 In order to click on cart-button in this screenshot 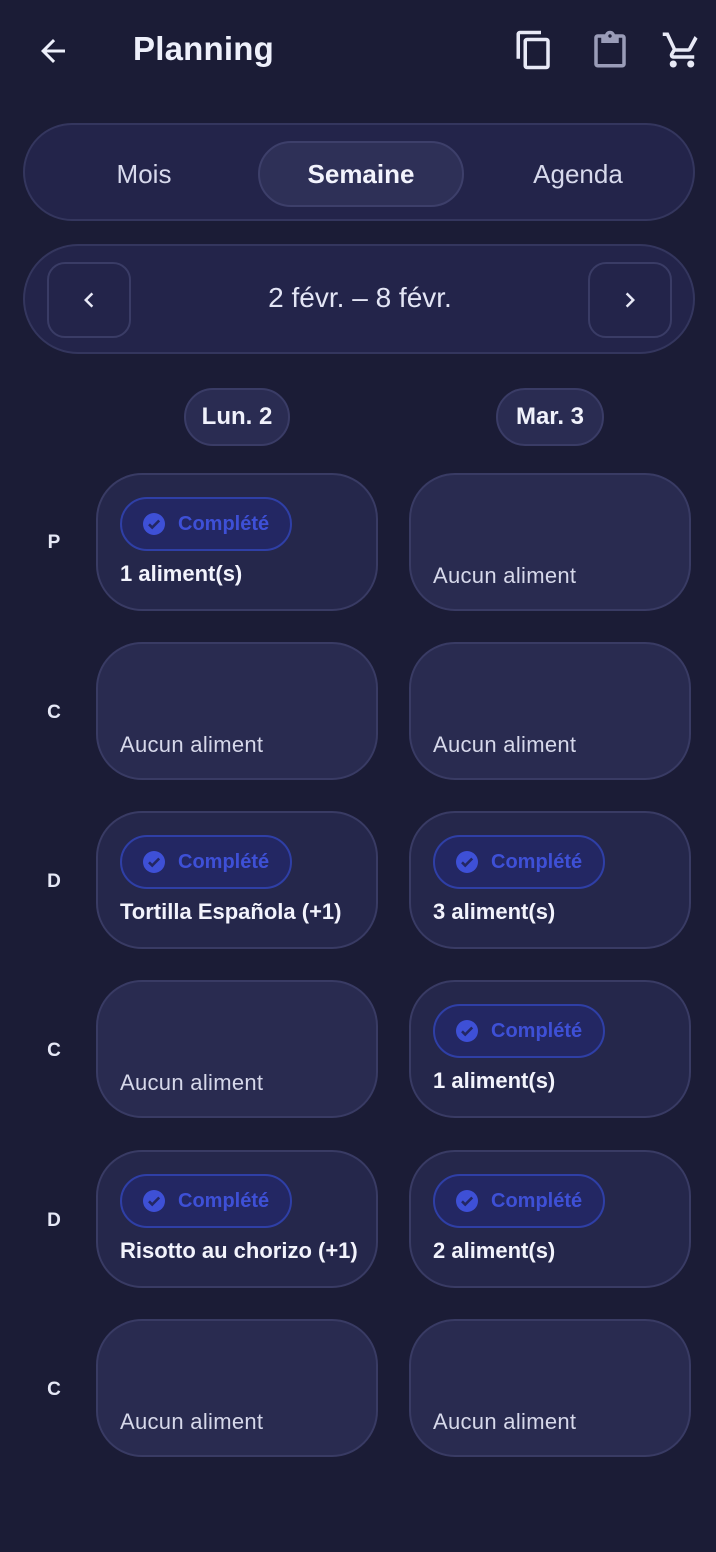, I will do `click(682, 50)`.